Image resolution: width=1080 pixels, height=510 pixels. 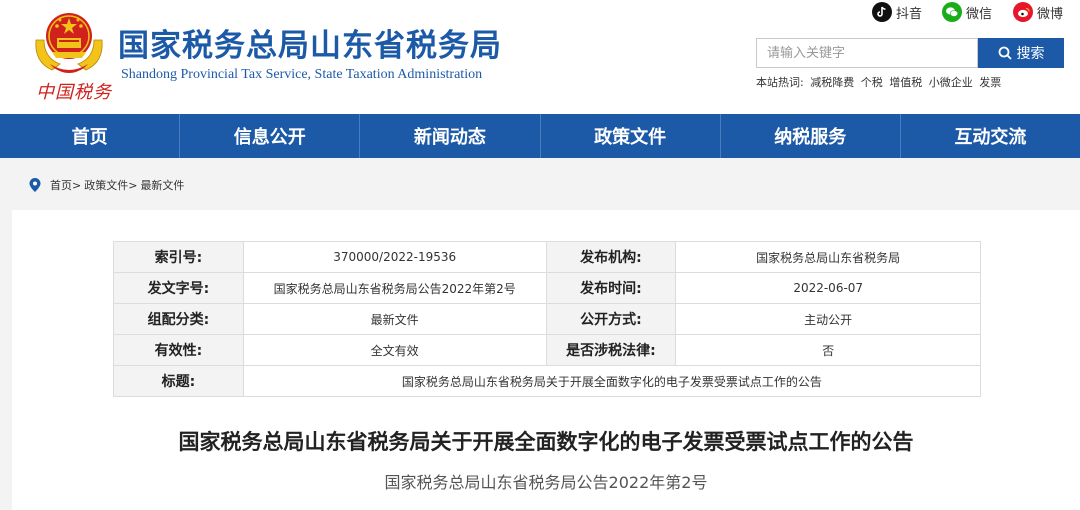 I want to click on breadcrumb-latest: 最新文件, so click(x=162, y=185).